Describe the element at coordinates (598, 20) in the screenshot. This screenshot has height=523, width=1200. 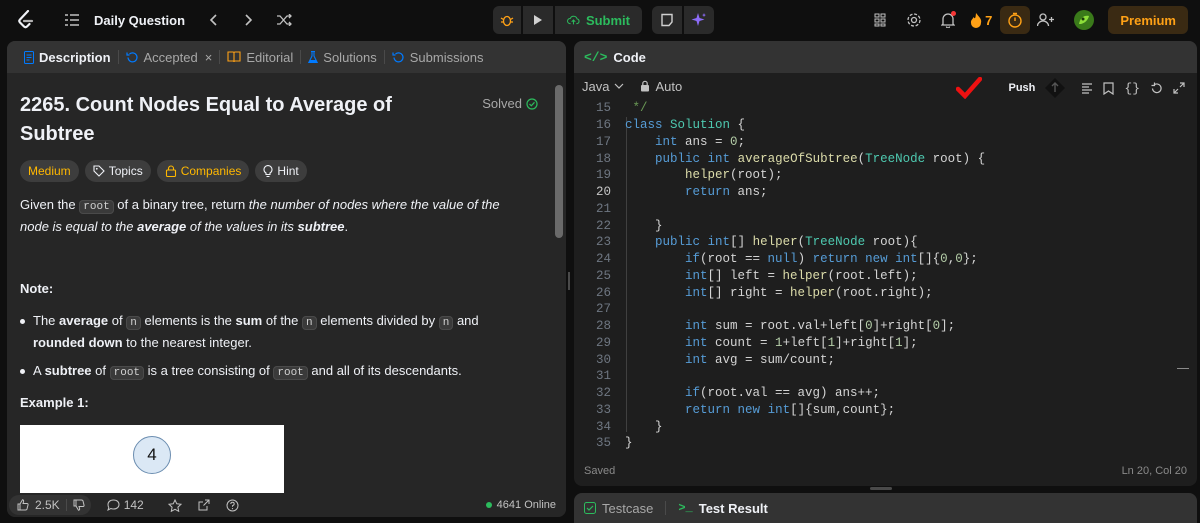
I see `submit-button: Submit` at that location.